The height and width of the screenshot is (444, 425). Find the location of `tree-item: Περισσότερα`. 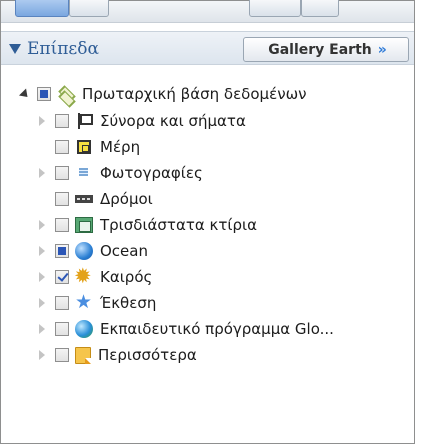

tree-item: Περισσότερα is located at coordinates (117, 355).